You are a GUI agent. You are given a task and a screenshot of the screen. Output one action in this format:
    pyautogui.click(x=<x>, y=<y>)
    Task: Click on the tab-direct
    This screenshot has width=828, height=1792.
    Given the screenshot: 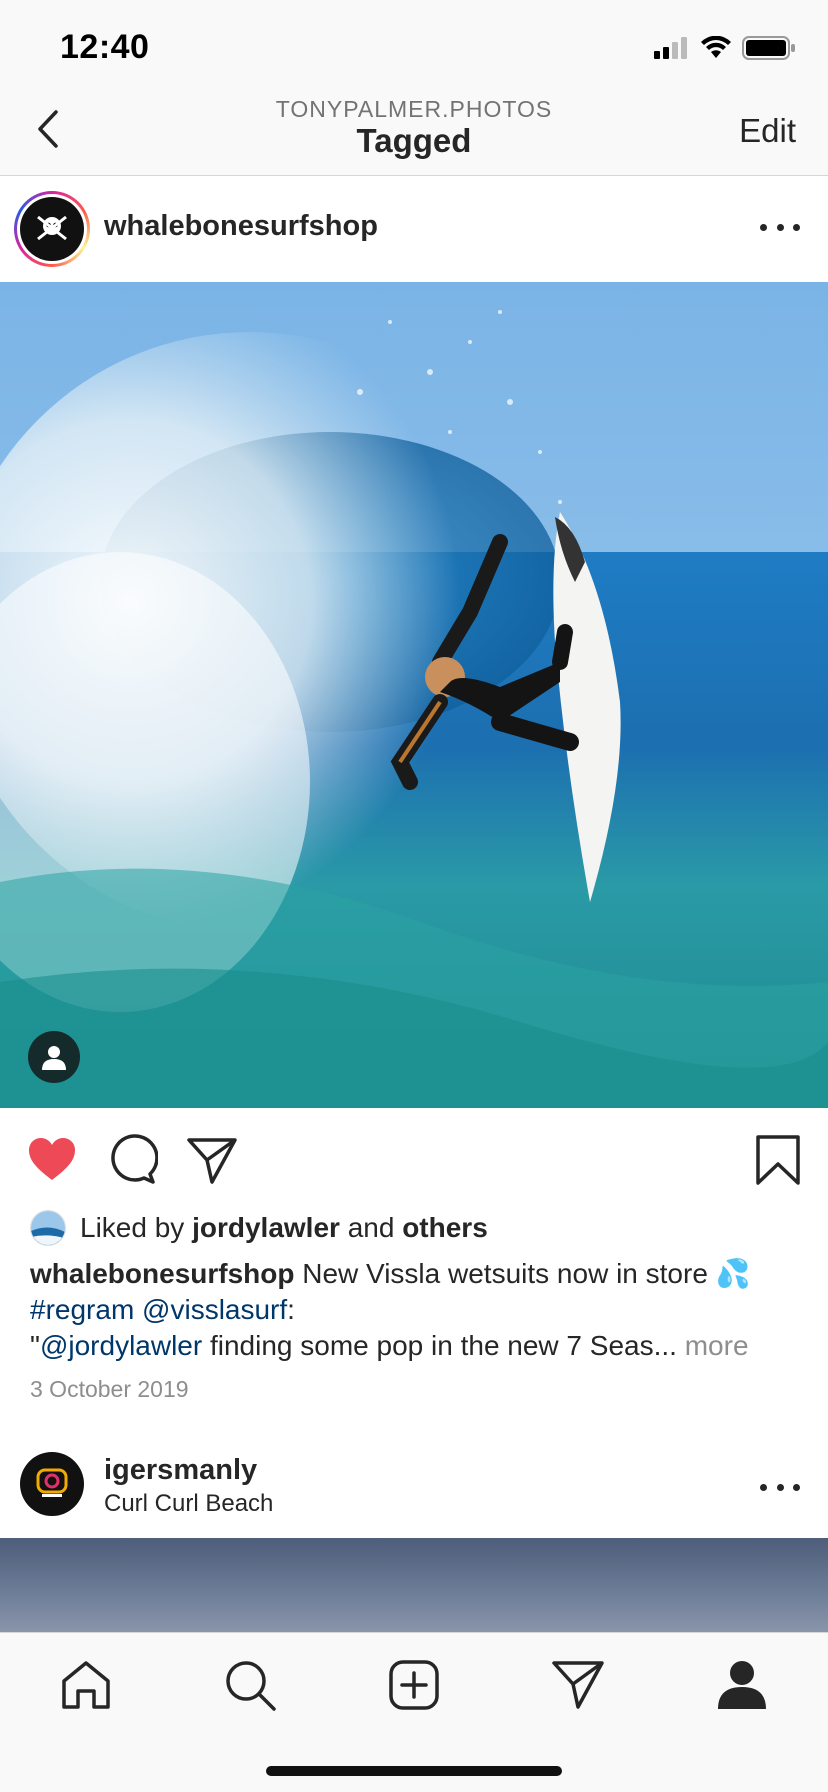 What is the action you would take?
    pyautogui.click(x=578, y=1685)
    